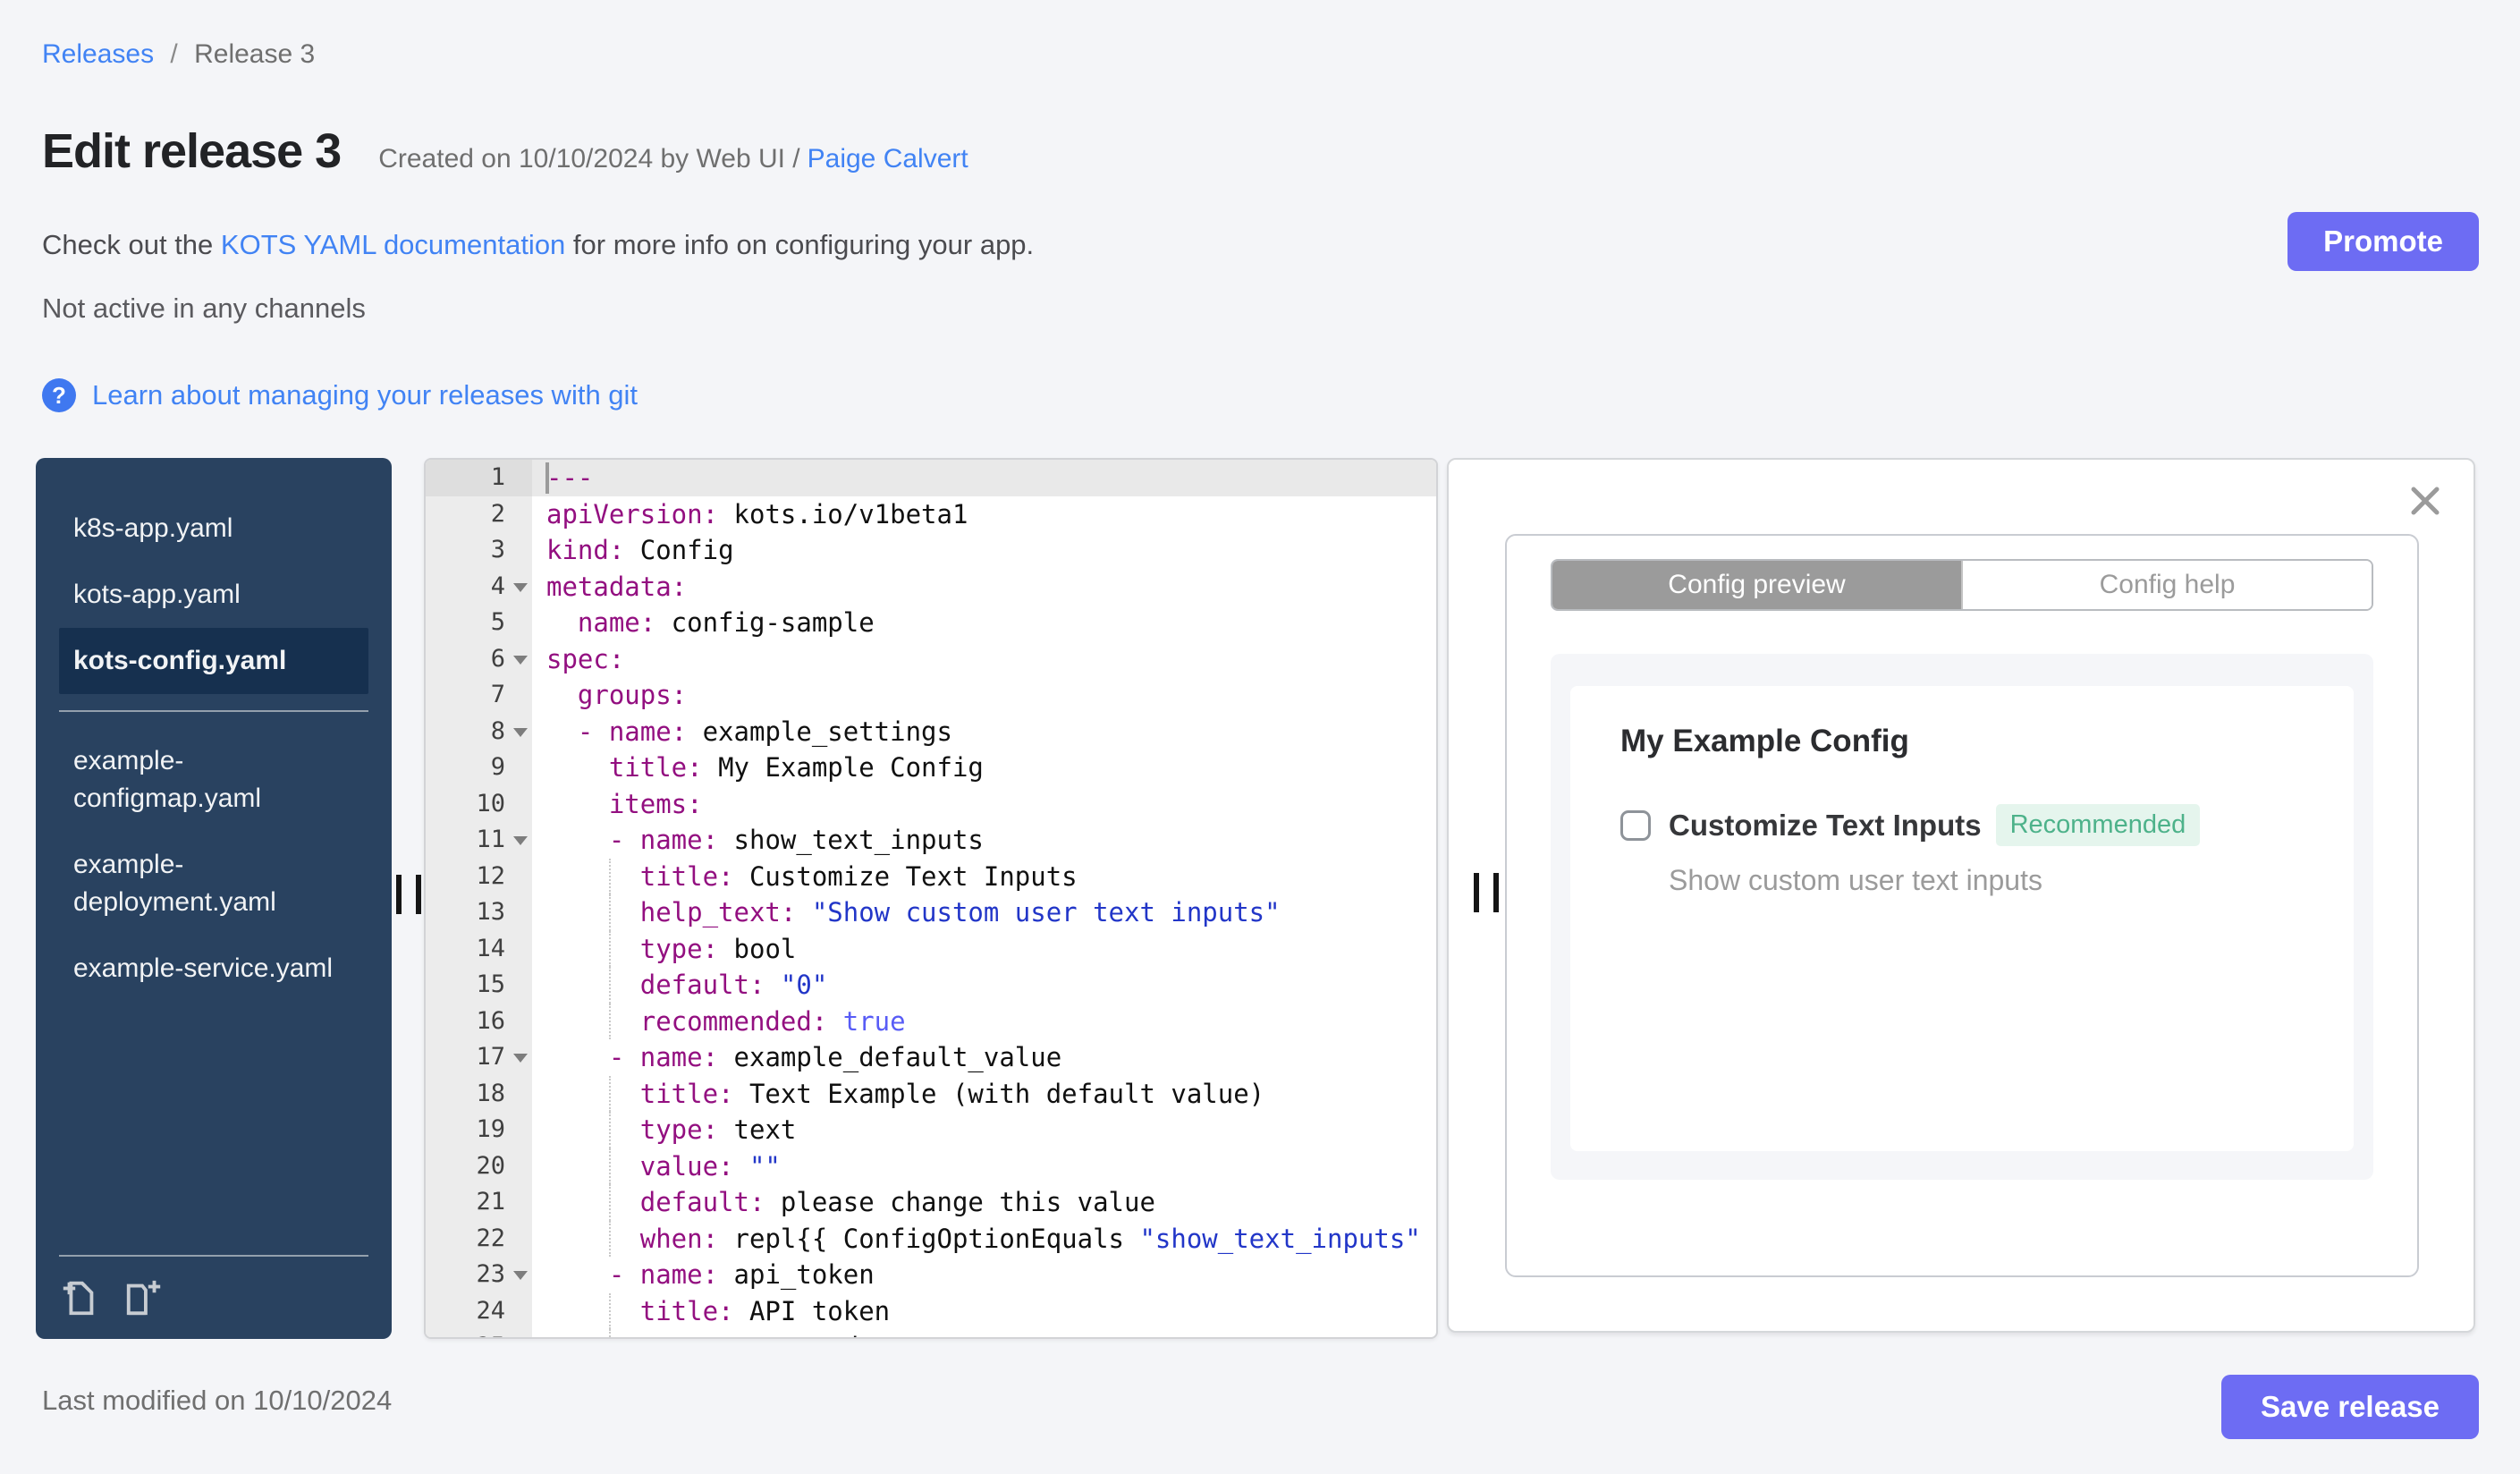  Describe the element at coordinates (79, 1297) in the screenshot. I see `add-file-icon` at that location.